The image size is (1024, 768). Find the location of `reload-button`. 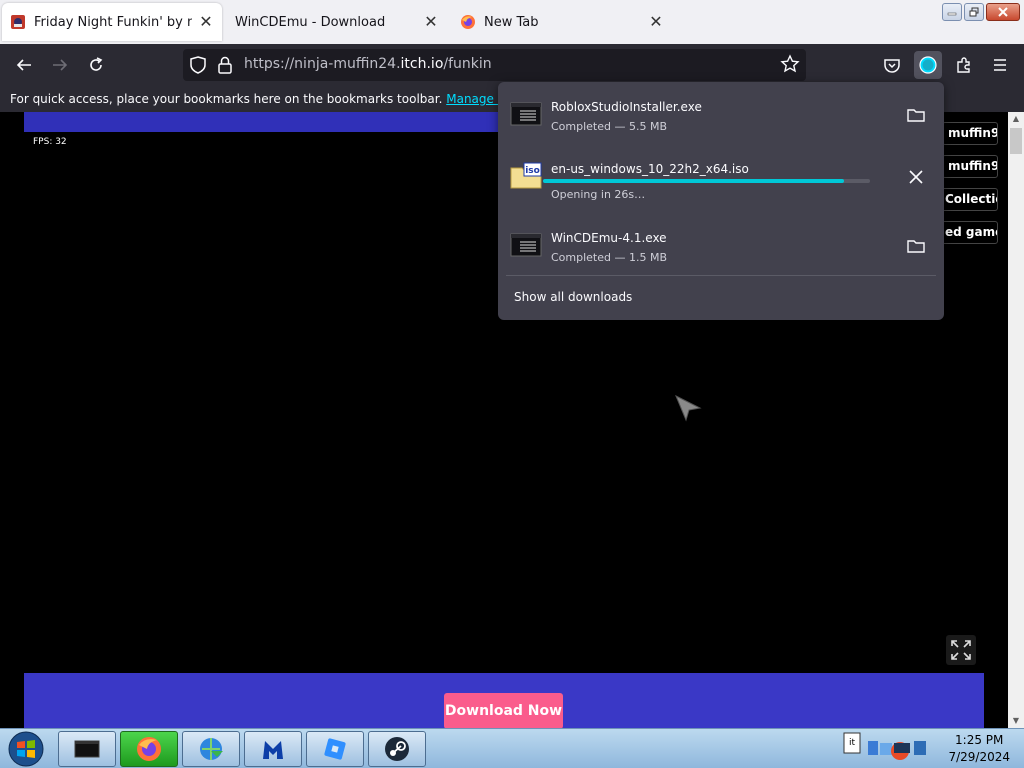

reload-button is located at coordinates (96, 65).